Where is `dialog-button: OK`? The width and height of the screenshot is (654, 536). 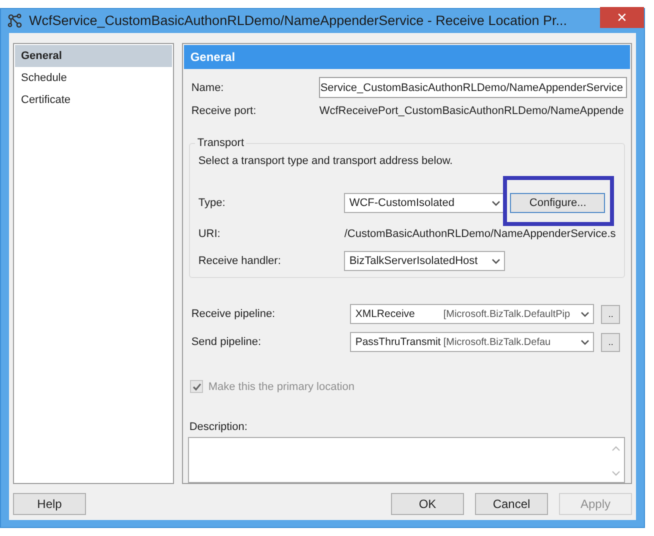
dialog-button: OK is located at coordinates (427, 504).